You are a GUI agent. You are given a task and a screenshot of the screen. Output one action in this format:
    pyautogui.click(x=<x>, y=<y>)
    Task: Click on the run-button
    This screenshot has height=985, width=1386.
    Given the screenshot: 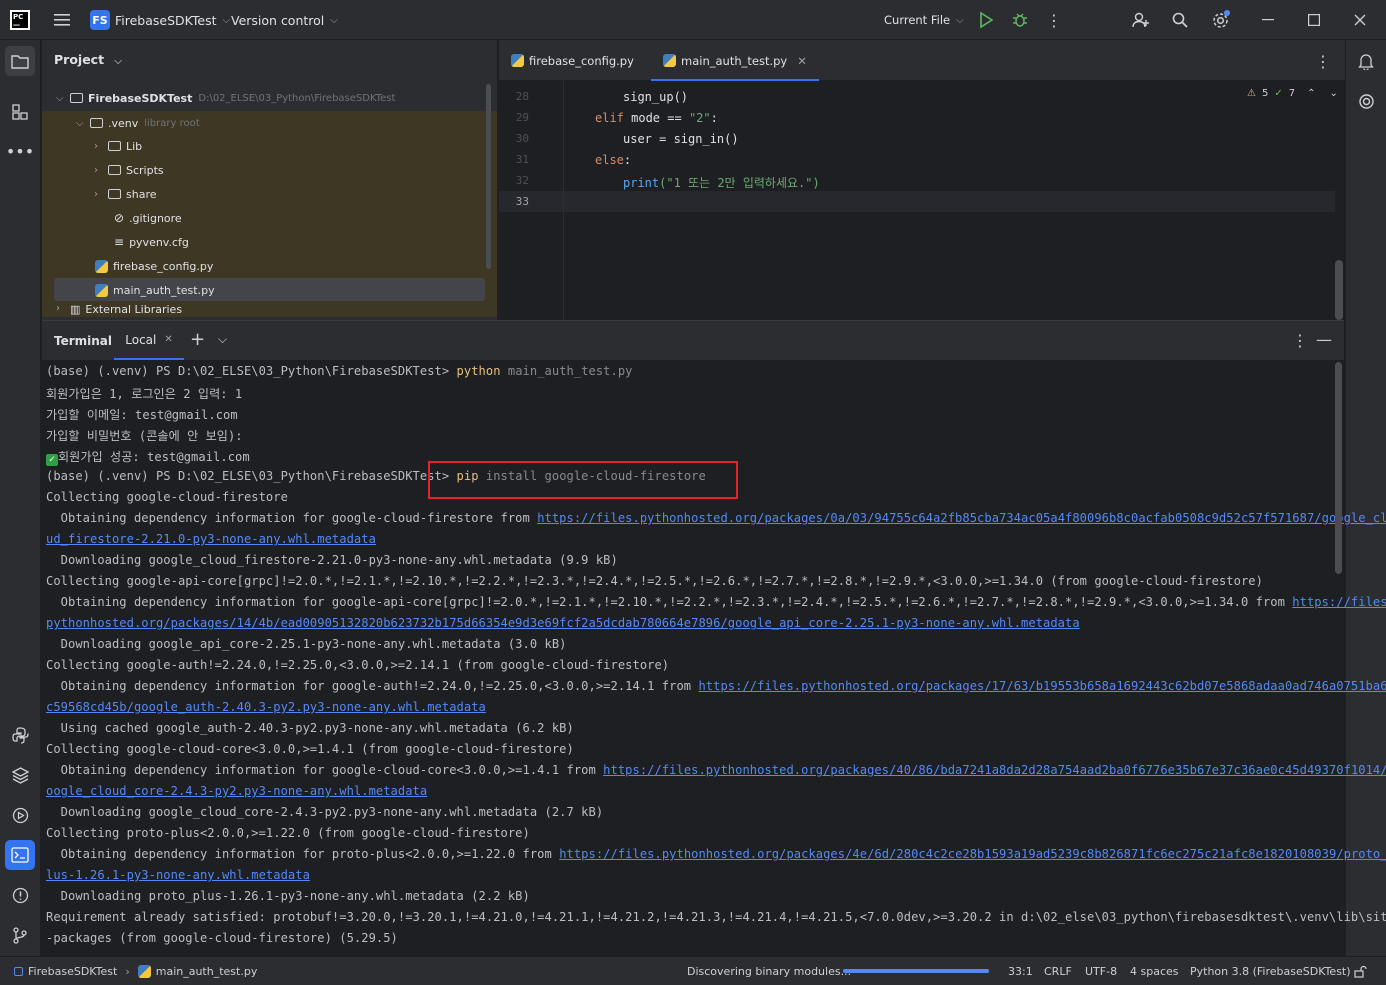 What is the action you would take?
    pyautogui.click(x=986, y=20)
    